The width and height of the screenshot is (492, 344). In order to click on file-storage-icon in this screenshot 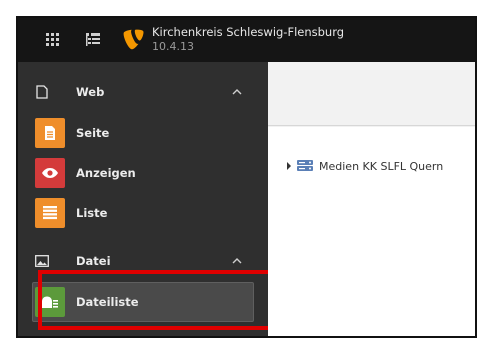, I will do `click(305, 165)`.